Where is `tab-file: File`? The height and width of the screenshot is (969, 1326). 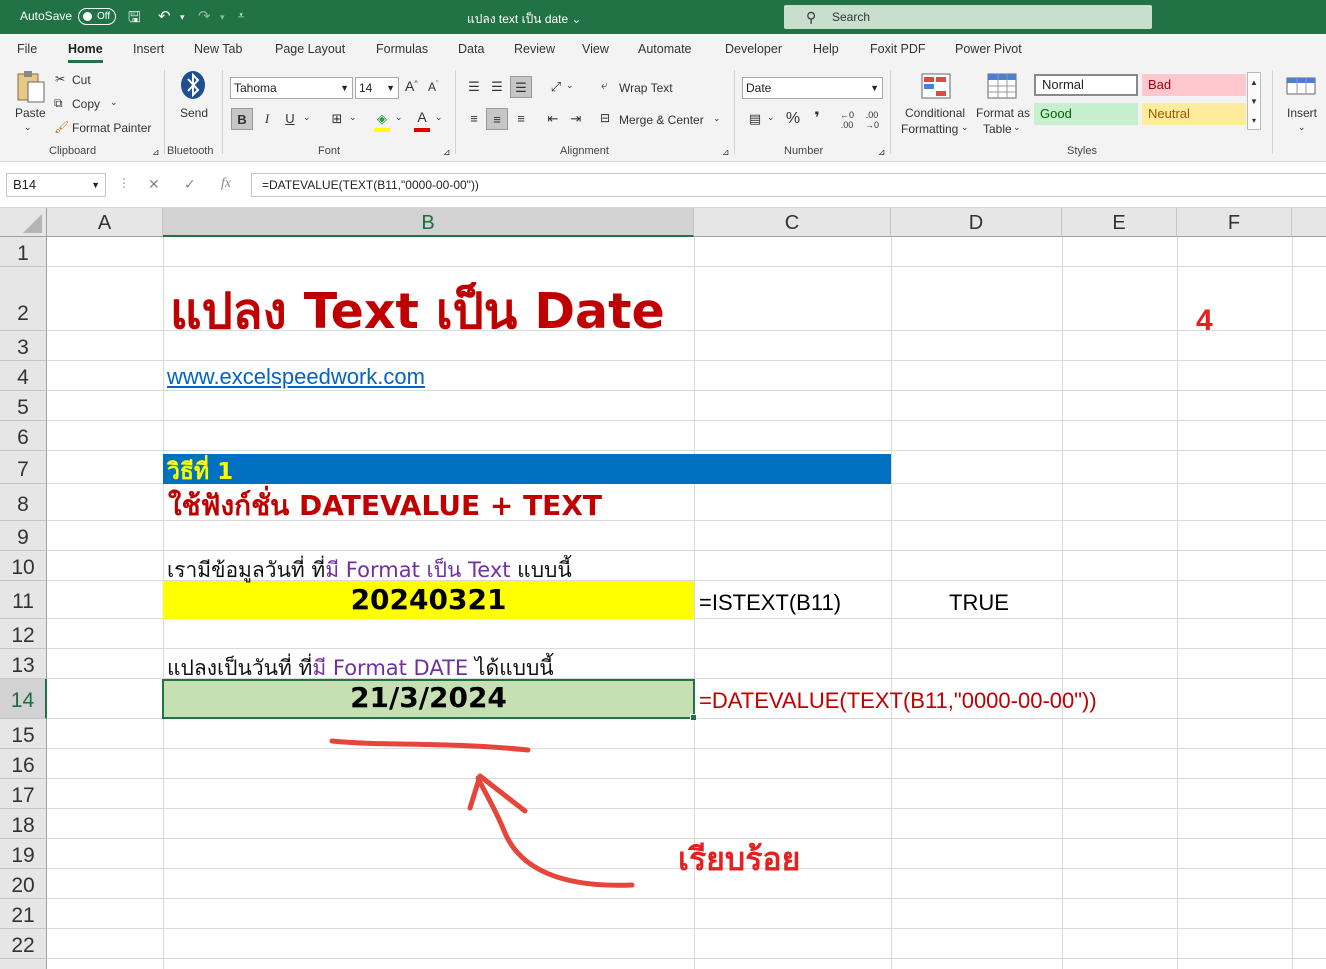 tab-file: File is located at coordinates (27, 49).